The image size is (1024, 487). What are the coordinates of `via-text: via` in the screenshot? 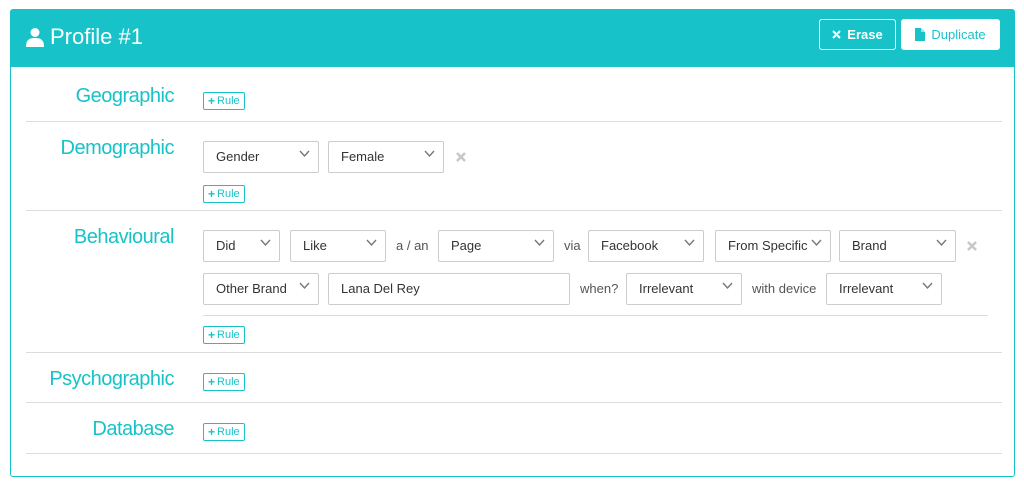 It's located at (572, 245).